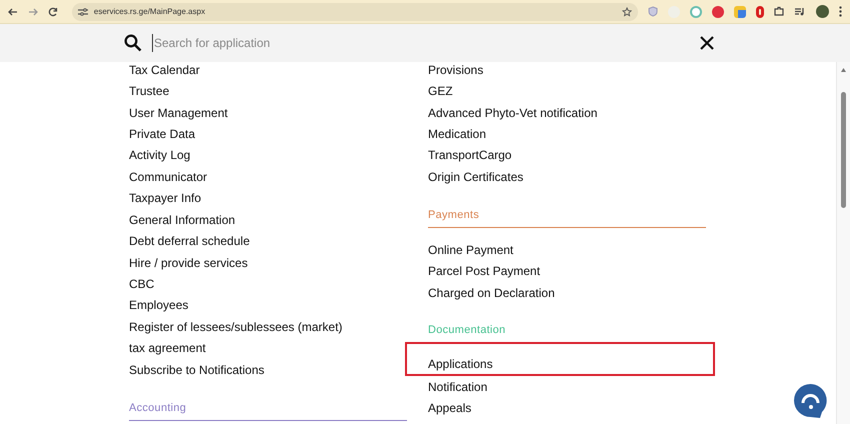 This screenshot has width=850, height=424. I want to click on menu-link: User Management, so click(178, 113).